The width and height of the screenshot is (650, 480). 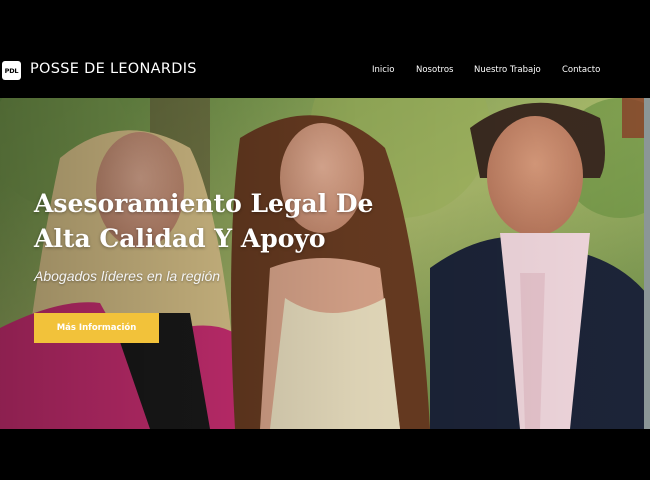 I want to click on nav-inicio: Inicio, so click(x=383, y=70).